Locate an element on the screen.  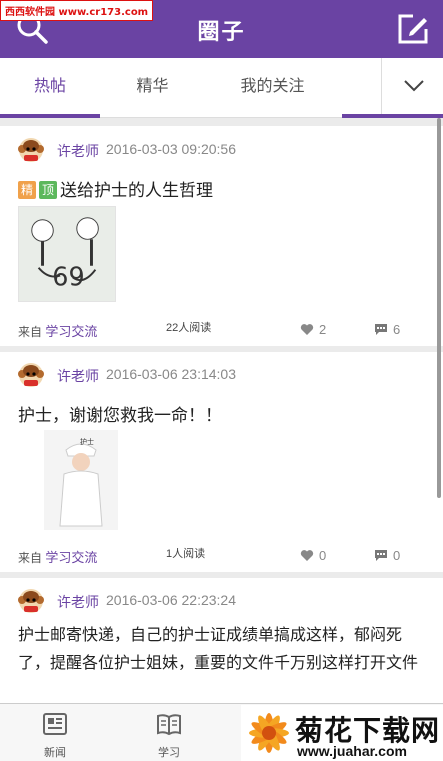
post-title-text: 送给护士的人生哲理 is located at coordinates (136, 190).